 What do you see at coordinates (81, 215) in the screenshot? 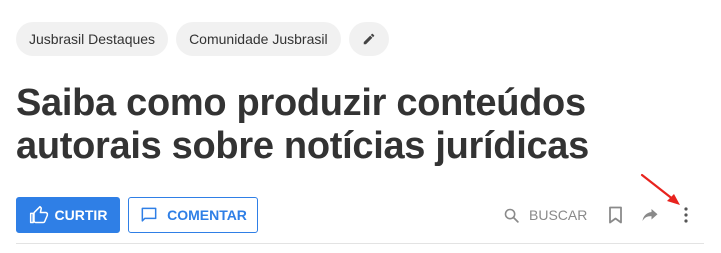
I see `like-label: CURTIR` at bounding box center [81, 215].